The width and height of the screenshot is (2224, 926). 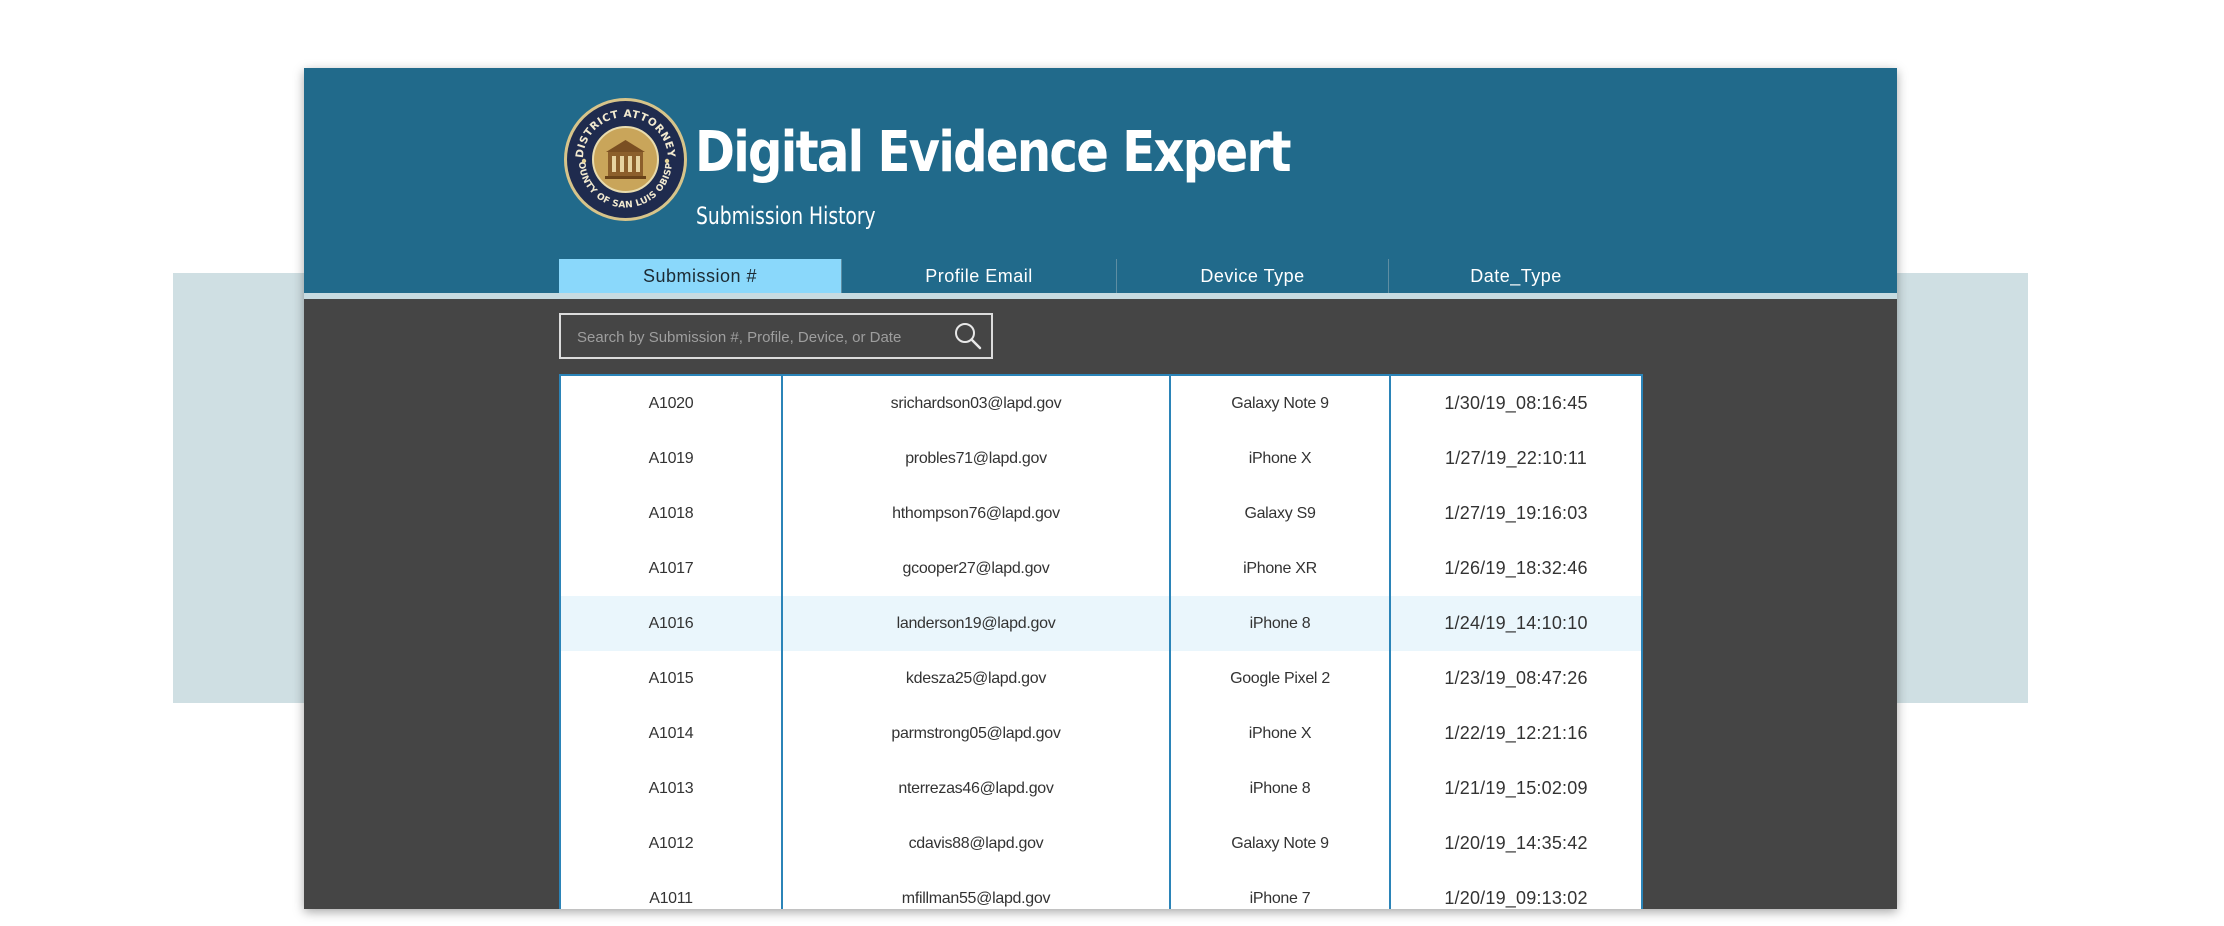 I want to click on device-cell: iPhone 7, so click(x=1280, y=898).